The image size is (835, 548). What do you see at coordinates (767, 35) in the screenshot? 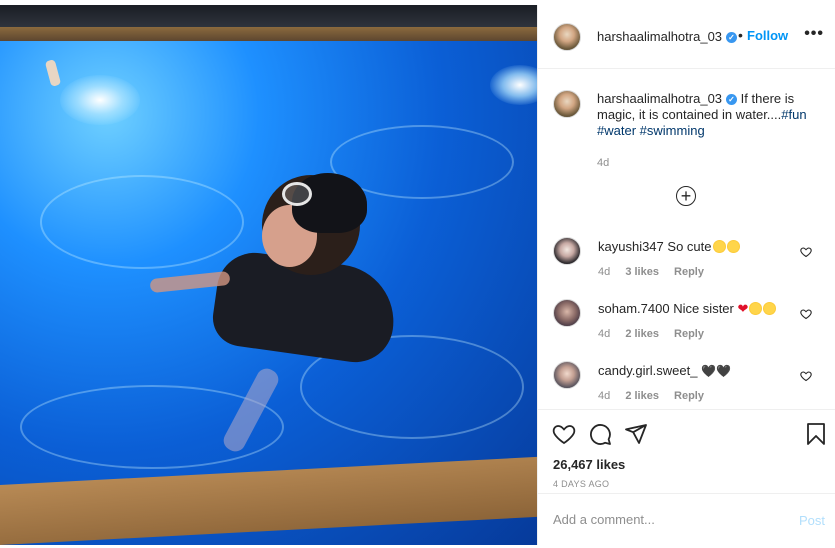
I see `follow-button: Follow` at bounding box center [767, 35].